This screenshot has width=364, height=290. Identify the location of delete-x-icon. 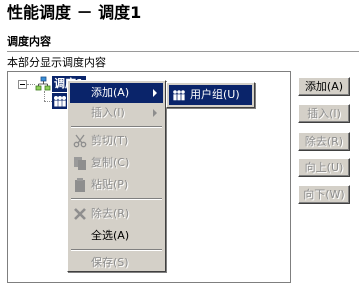
(80, 214).